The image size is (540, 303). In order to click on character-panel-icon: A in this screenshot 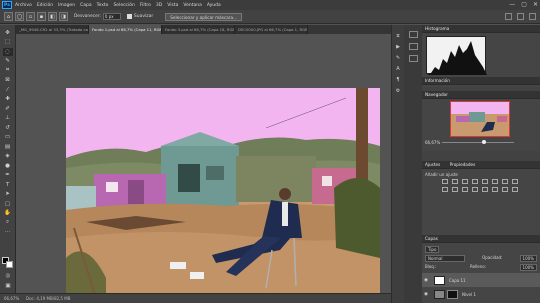, I will do `click(397, 69)`.